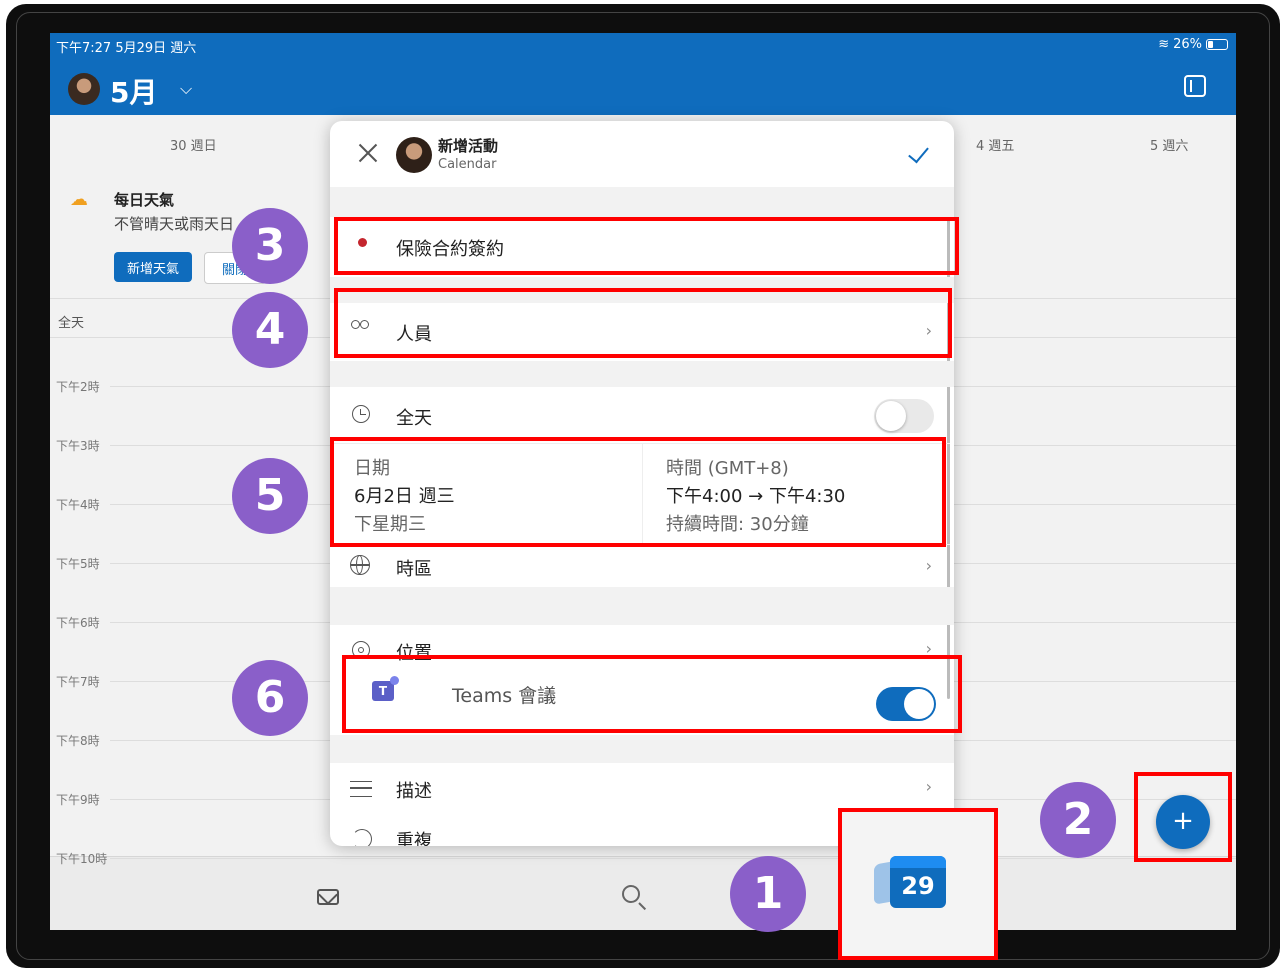  What do you see at coordinates (78, 387) in the screenshot?
I see `hour-label: 下午2時` at bounding box center [78, 387].